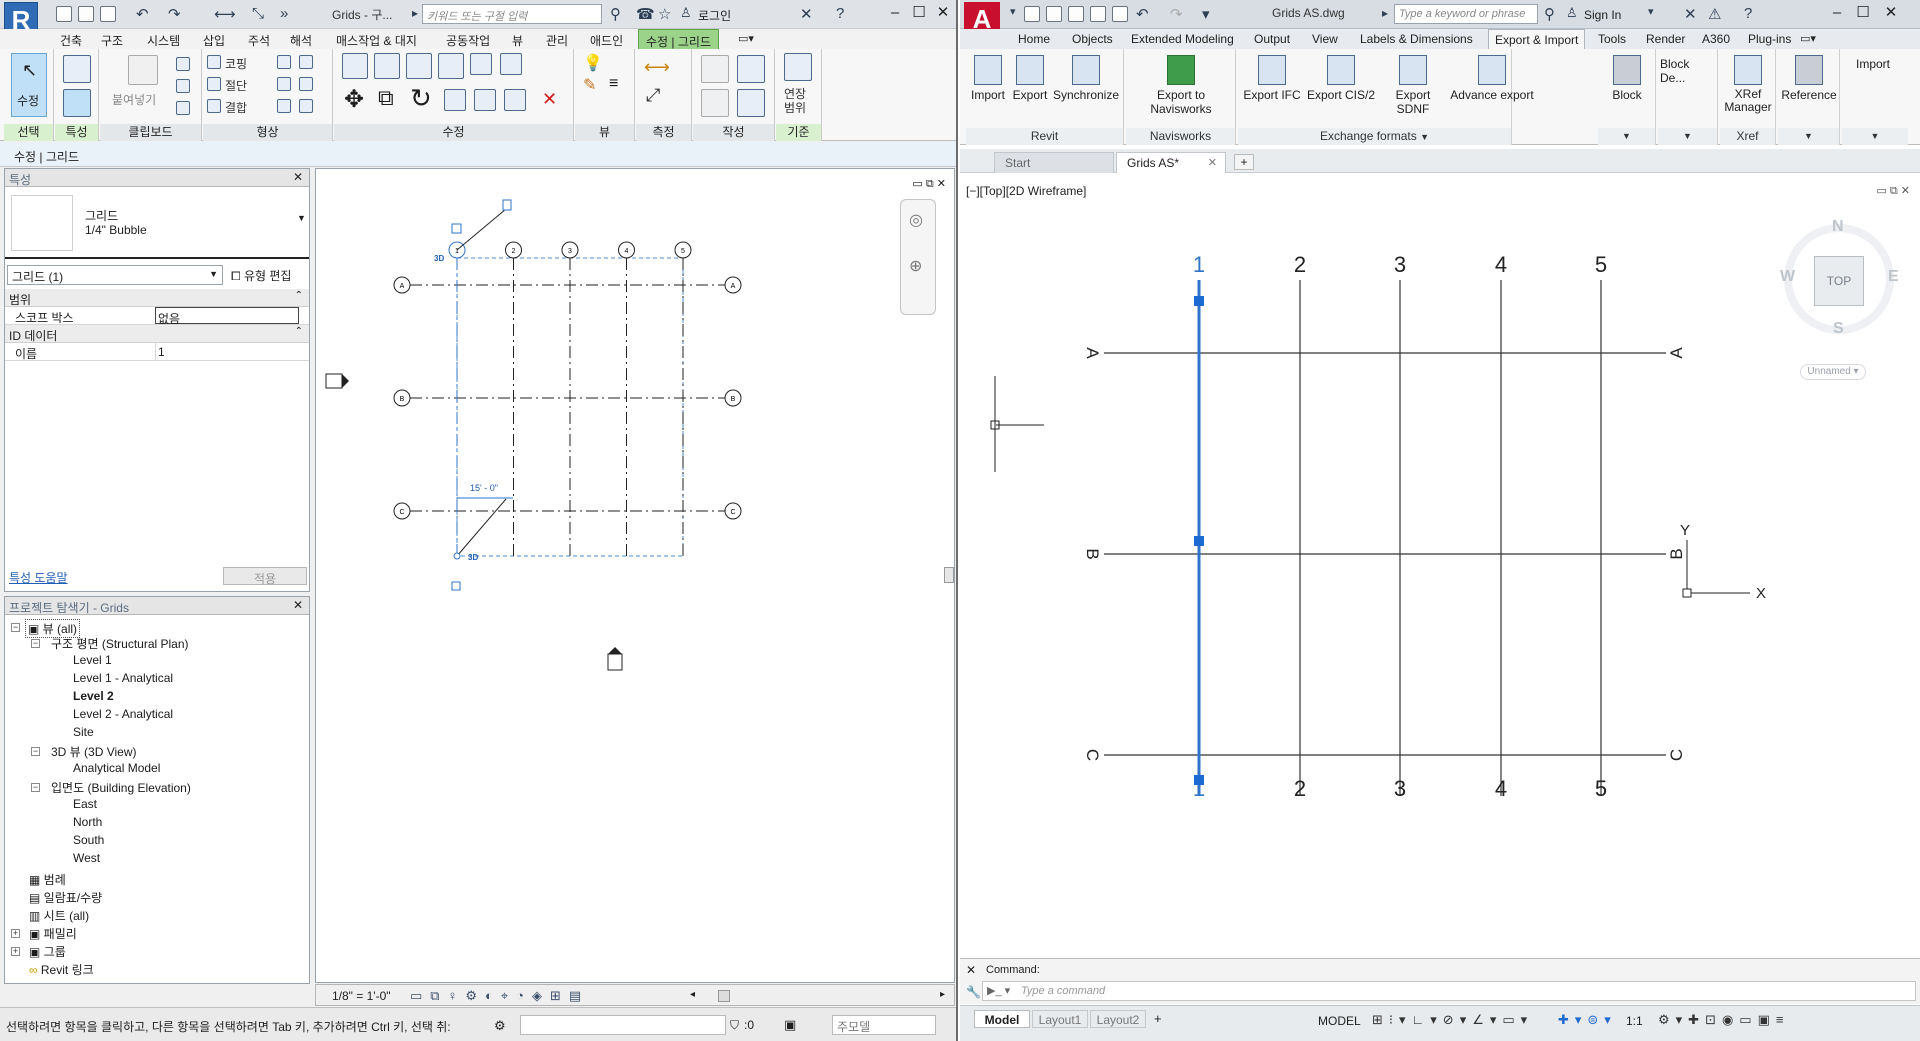 This screenshot has height=1041, width=1920. What do you see at coordinates (1098, 14) in the screenshot?
I see `saveas-icon` at bounding box center [1098, 14].